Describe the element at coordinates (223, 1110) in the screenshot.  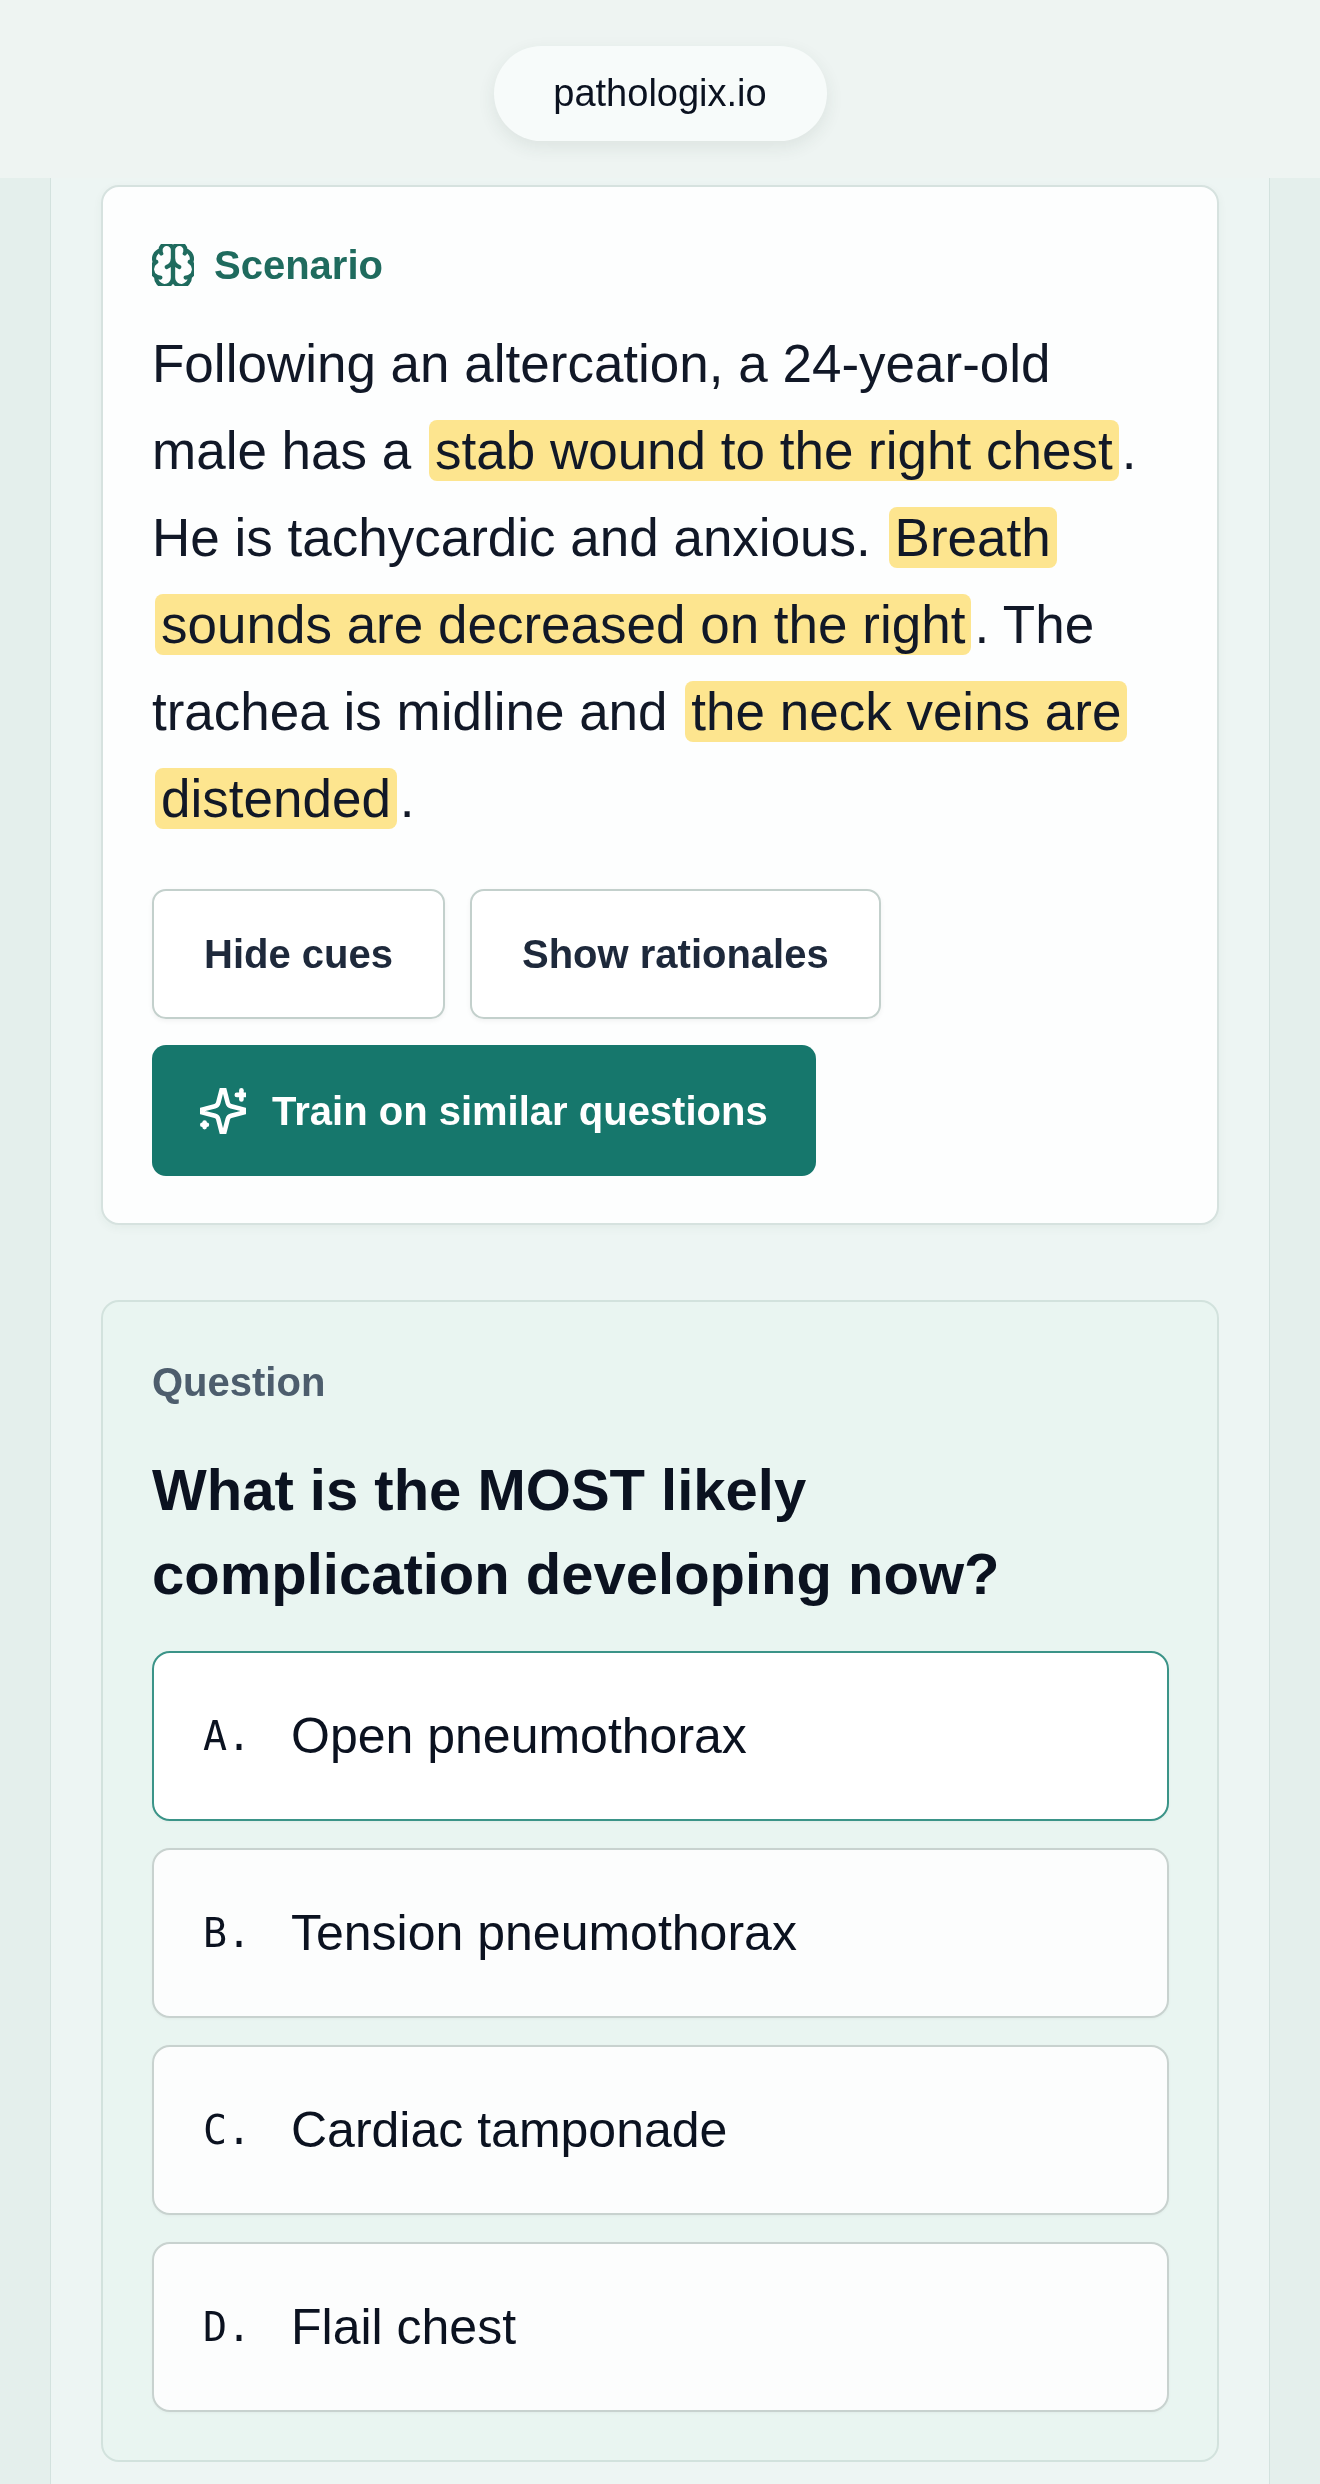
I see `sparkle-icon` at that location.